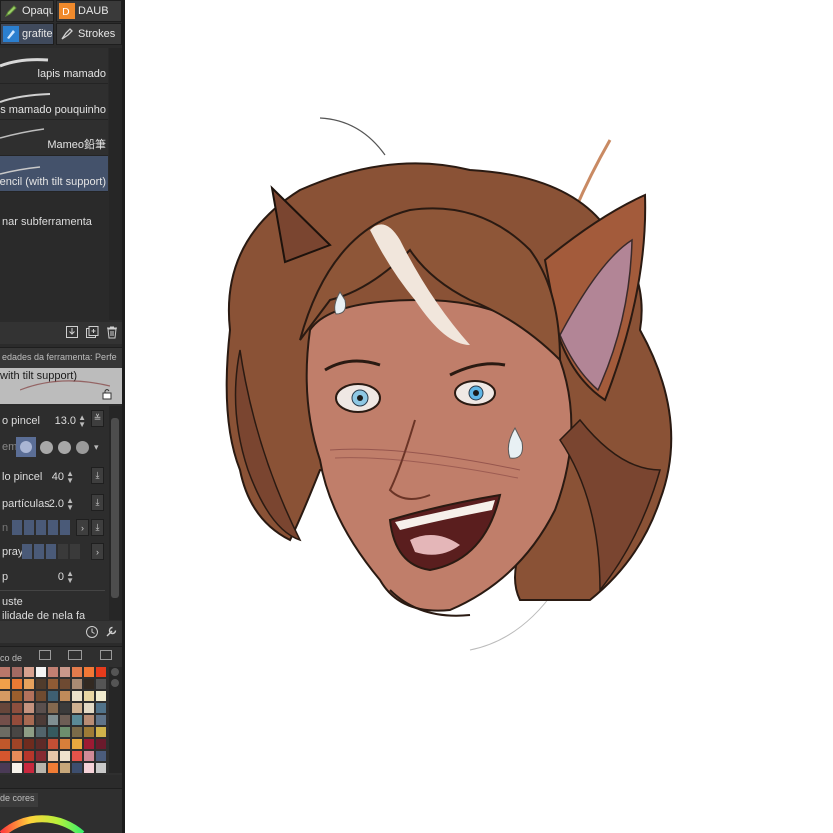  I want to click on color-set-scrollbar, so click(115, 720).